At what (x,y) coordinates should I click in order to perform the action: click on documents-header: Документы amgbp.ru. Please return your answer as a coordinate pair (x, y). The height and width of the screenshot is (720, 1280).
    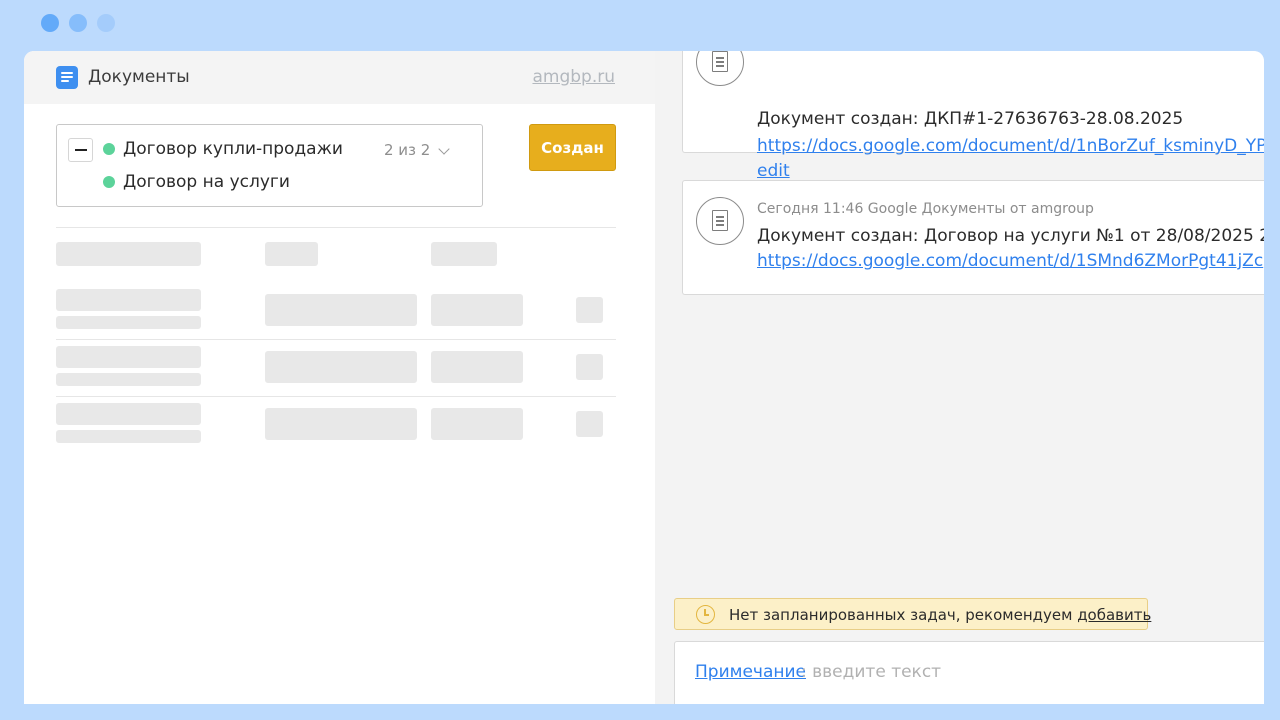
    Looking at the image, I should click on (339, 77).